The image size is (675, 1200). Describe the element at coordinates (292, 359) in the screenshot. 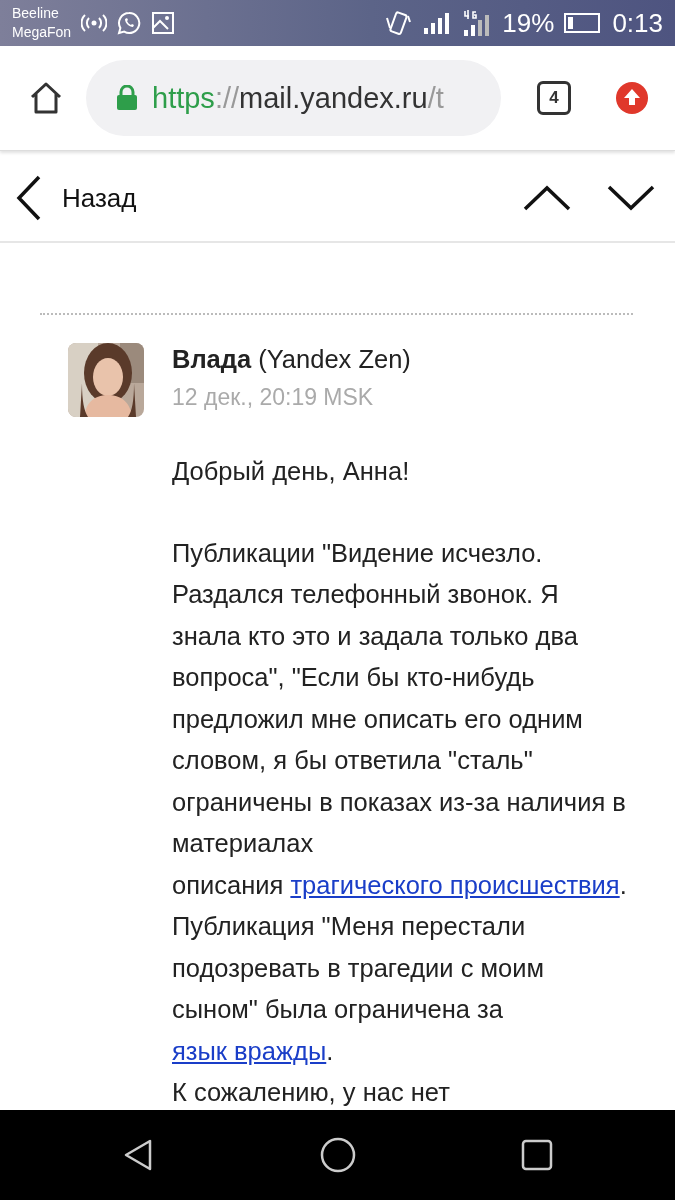

I see `sender-name: Влада (Yandex Zen)` at that location.